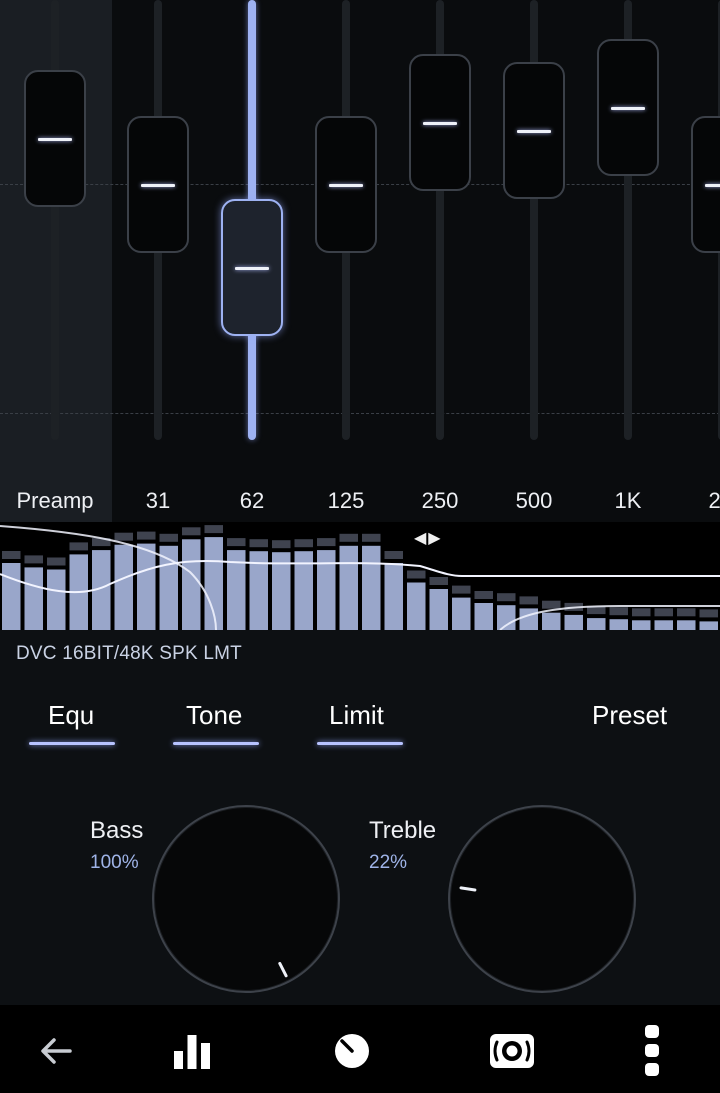 This screenshot has width=720, height=1093. What do you see at coordinates (629, 715) in the screenshot?
I see `tab-preset: Preset` at bounding box center [629, 715].